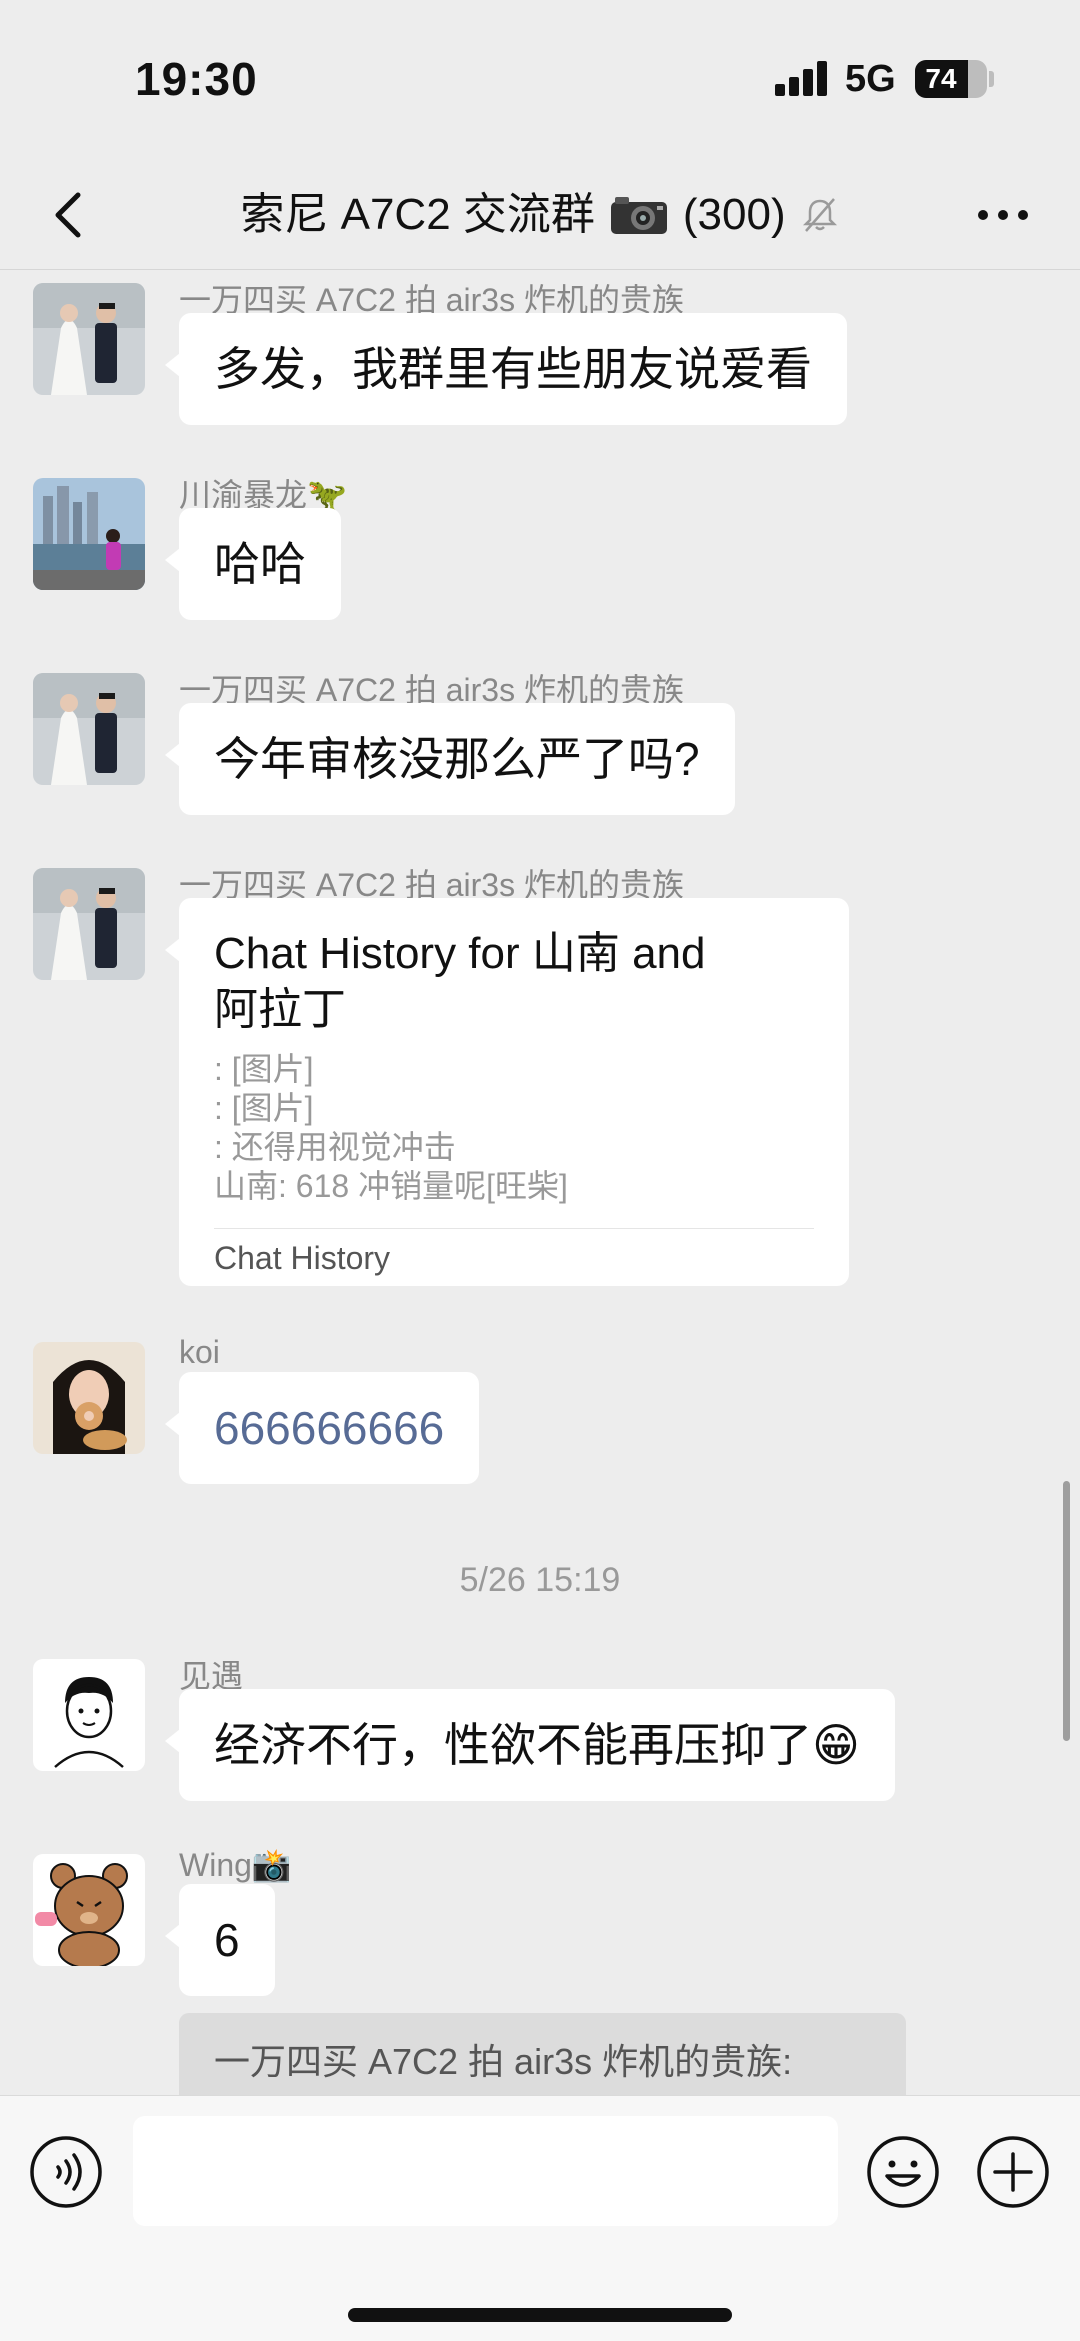  Describe the element at coordinates (819, 215) in the screenshot. I see `mute-bell-icon` at that location.